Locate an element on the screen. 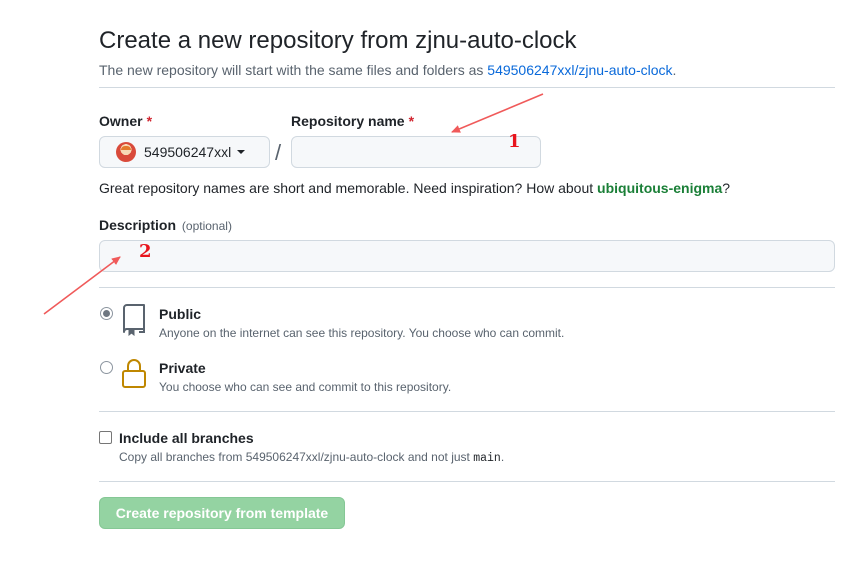  owner-select: 549506247xxl is located at coordinates (184, 152).